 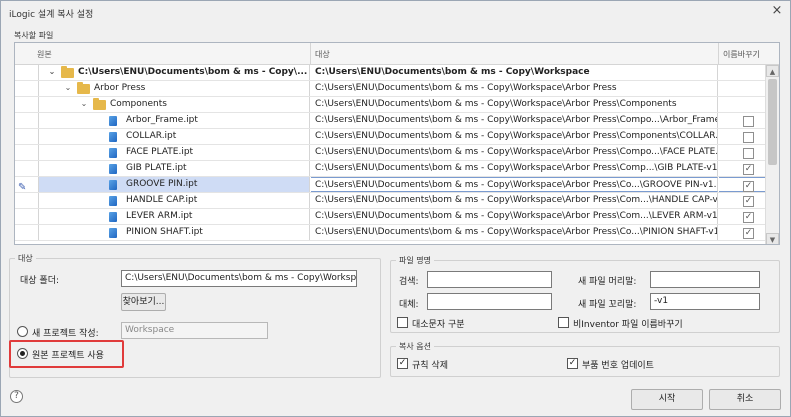 I want to click on help-icon: ?, so click(x=16, y=396).